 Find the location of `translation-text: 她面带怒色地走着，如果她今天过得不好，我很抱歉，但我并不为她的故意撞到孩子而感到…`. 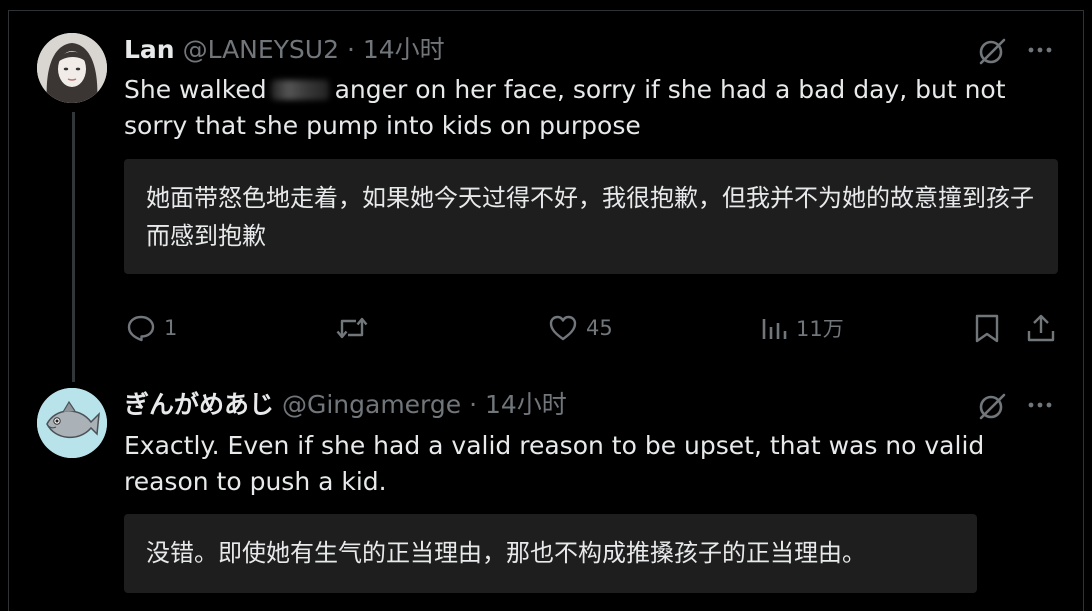

translation-text: 她面带怒色地走着，如果她今天过得不好，我很抱歉，但我并不为她的故意撞到孩子而感到… is located at coordinates (590, 217).